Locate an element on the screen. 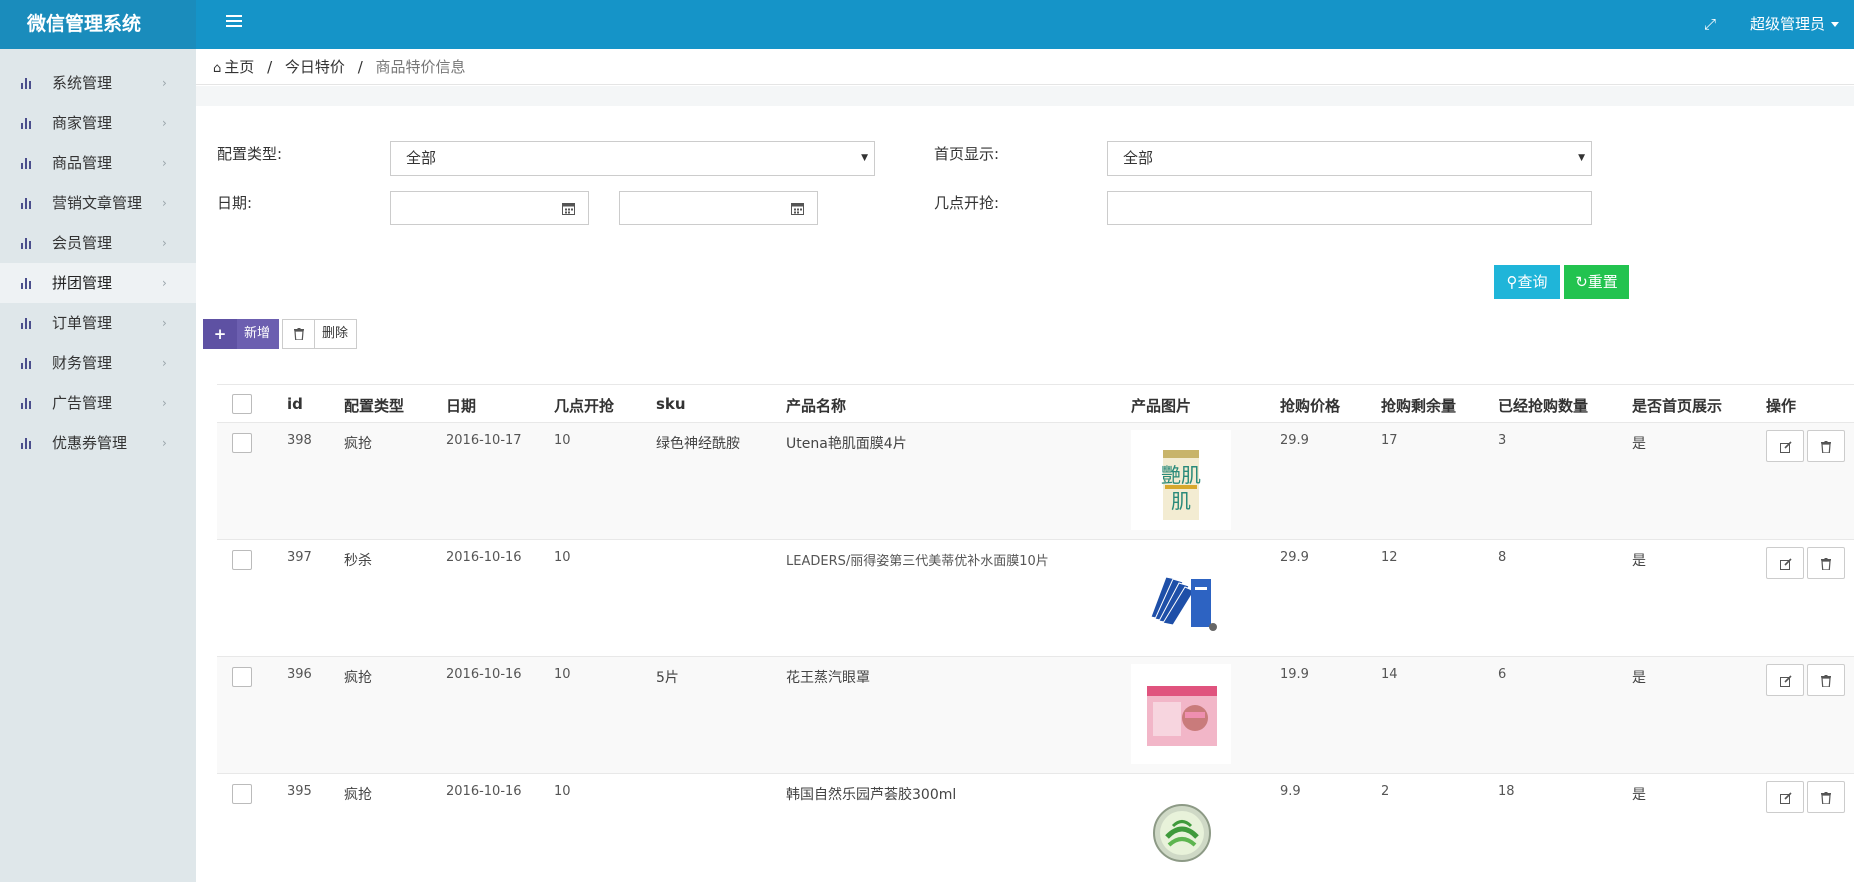 The height and width of the screenshot is (882, 1854). sidebar-item-finance: 财务管理 › is located at coordinates (98, 363).